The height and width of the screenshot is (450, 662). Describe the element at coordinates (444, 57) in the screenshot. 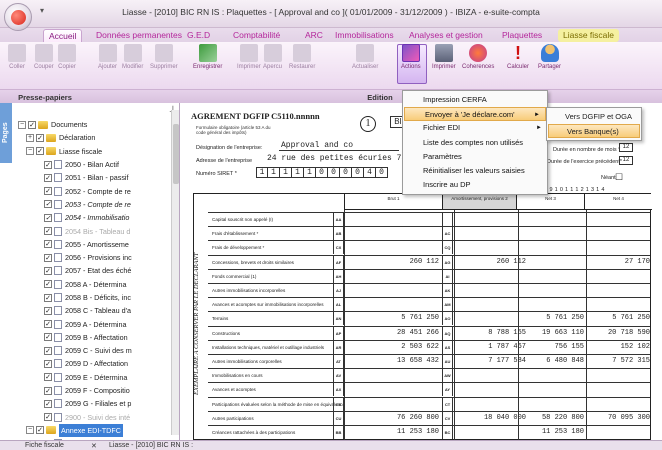

I see `print-button: Imprimer` at that location.